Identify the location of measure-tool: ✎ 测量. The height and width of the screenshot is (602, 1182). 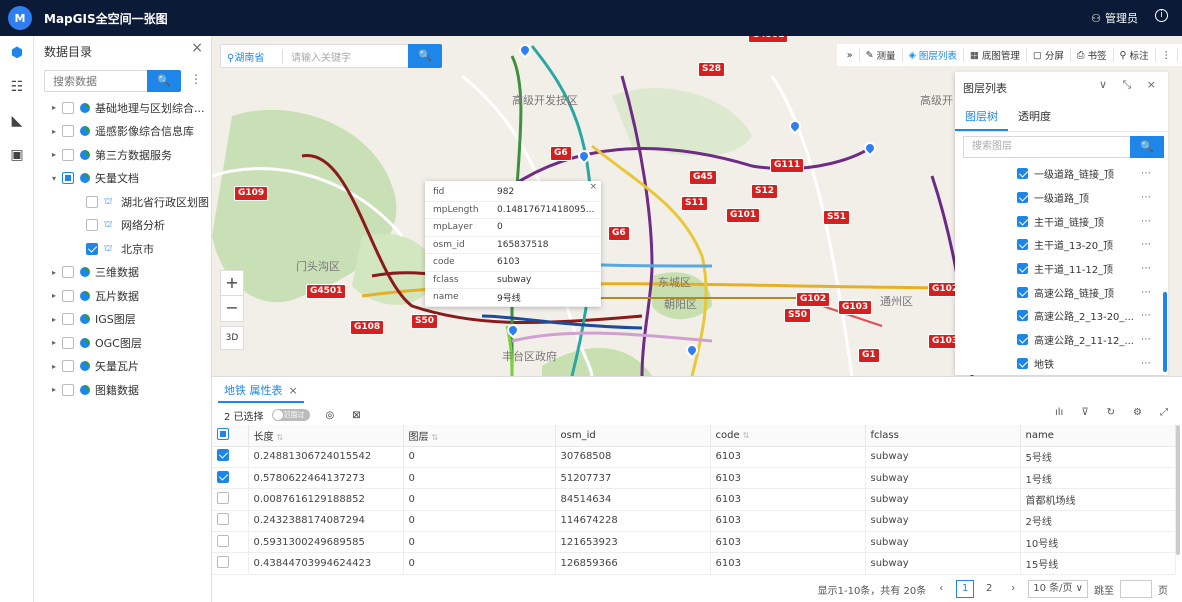
(881, 55).